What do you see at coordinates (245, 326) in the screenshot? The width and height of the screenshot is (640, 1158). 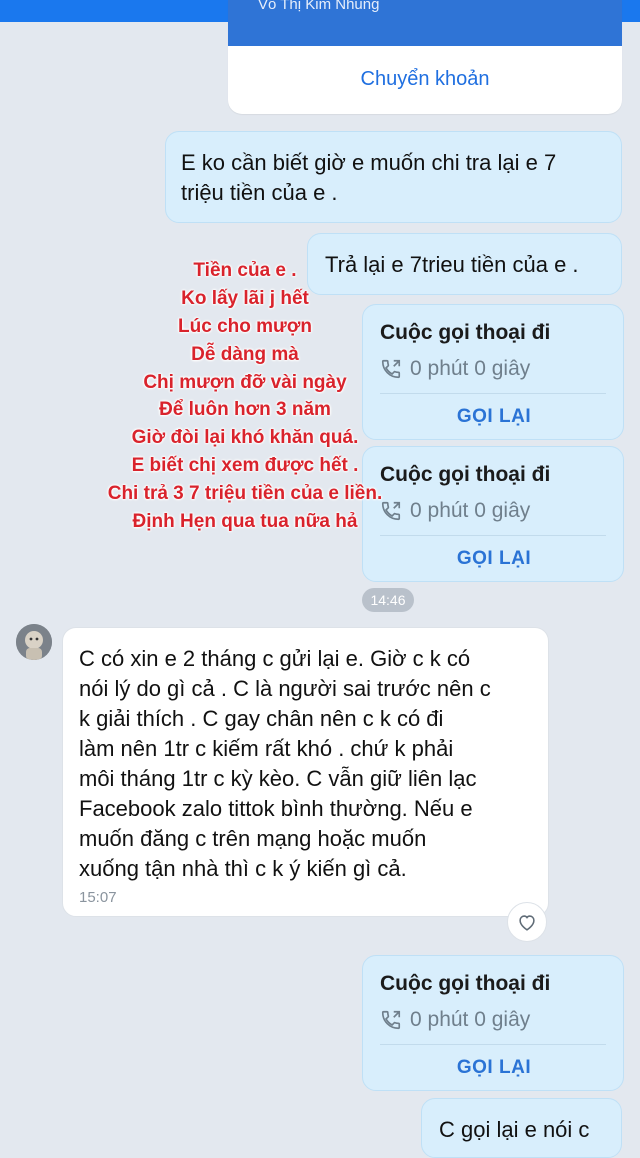 I see `overlay-annotation-line: Lúc cho mượn` at bounding box center [245, 326].